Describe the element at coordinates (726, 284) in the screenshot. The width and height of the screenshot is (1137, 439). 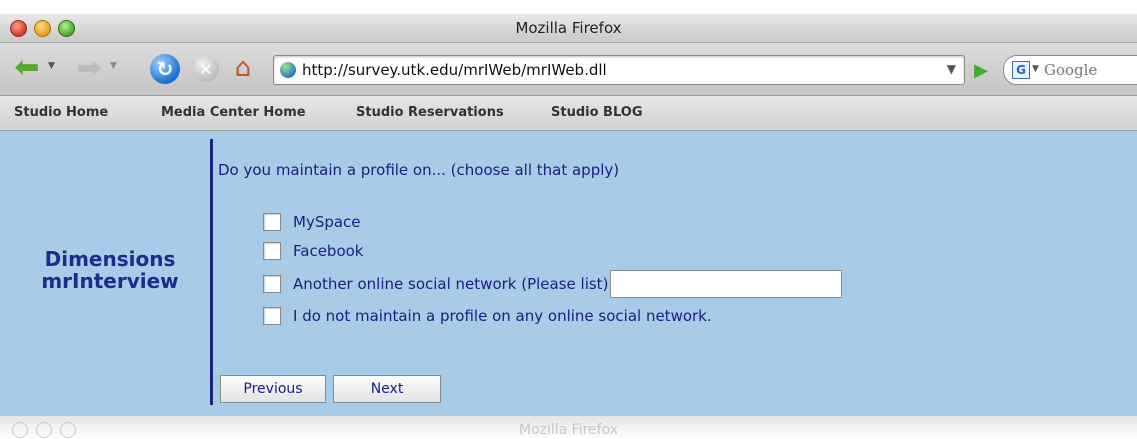
I see `other-network-input` at that location.